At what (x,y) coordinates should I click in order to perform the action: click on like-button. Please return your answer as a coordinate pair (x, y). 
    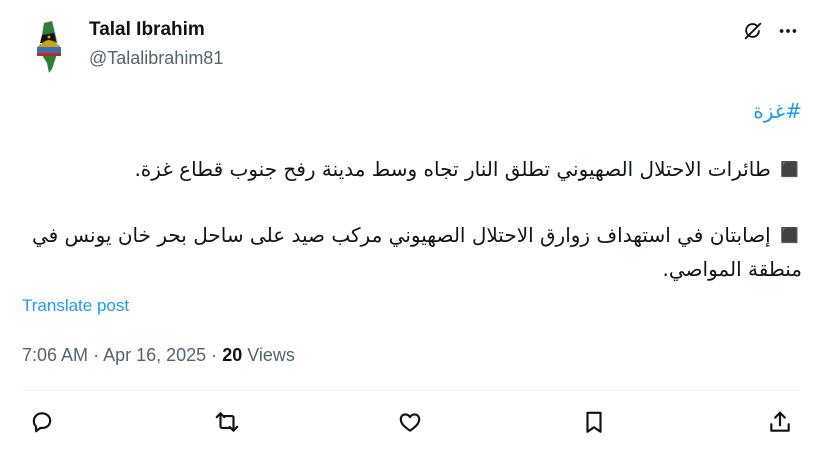
    Looking at the image, I should click on (410, 424).